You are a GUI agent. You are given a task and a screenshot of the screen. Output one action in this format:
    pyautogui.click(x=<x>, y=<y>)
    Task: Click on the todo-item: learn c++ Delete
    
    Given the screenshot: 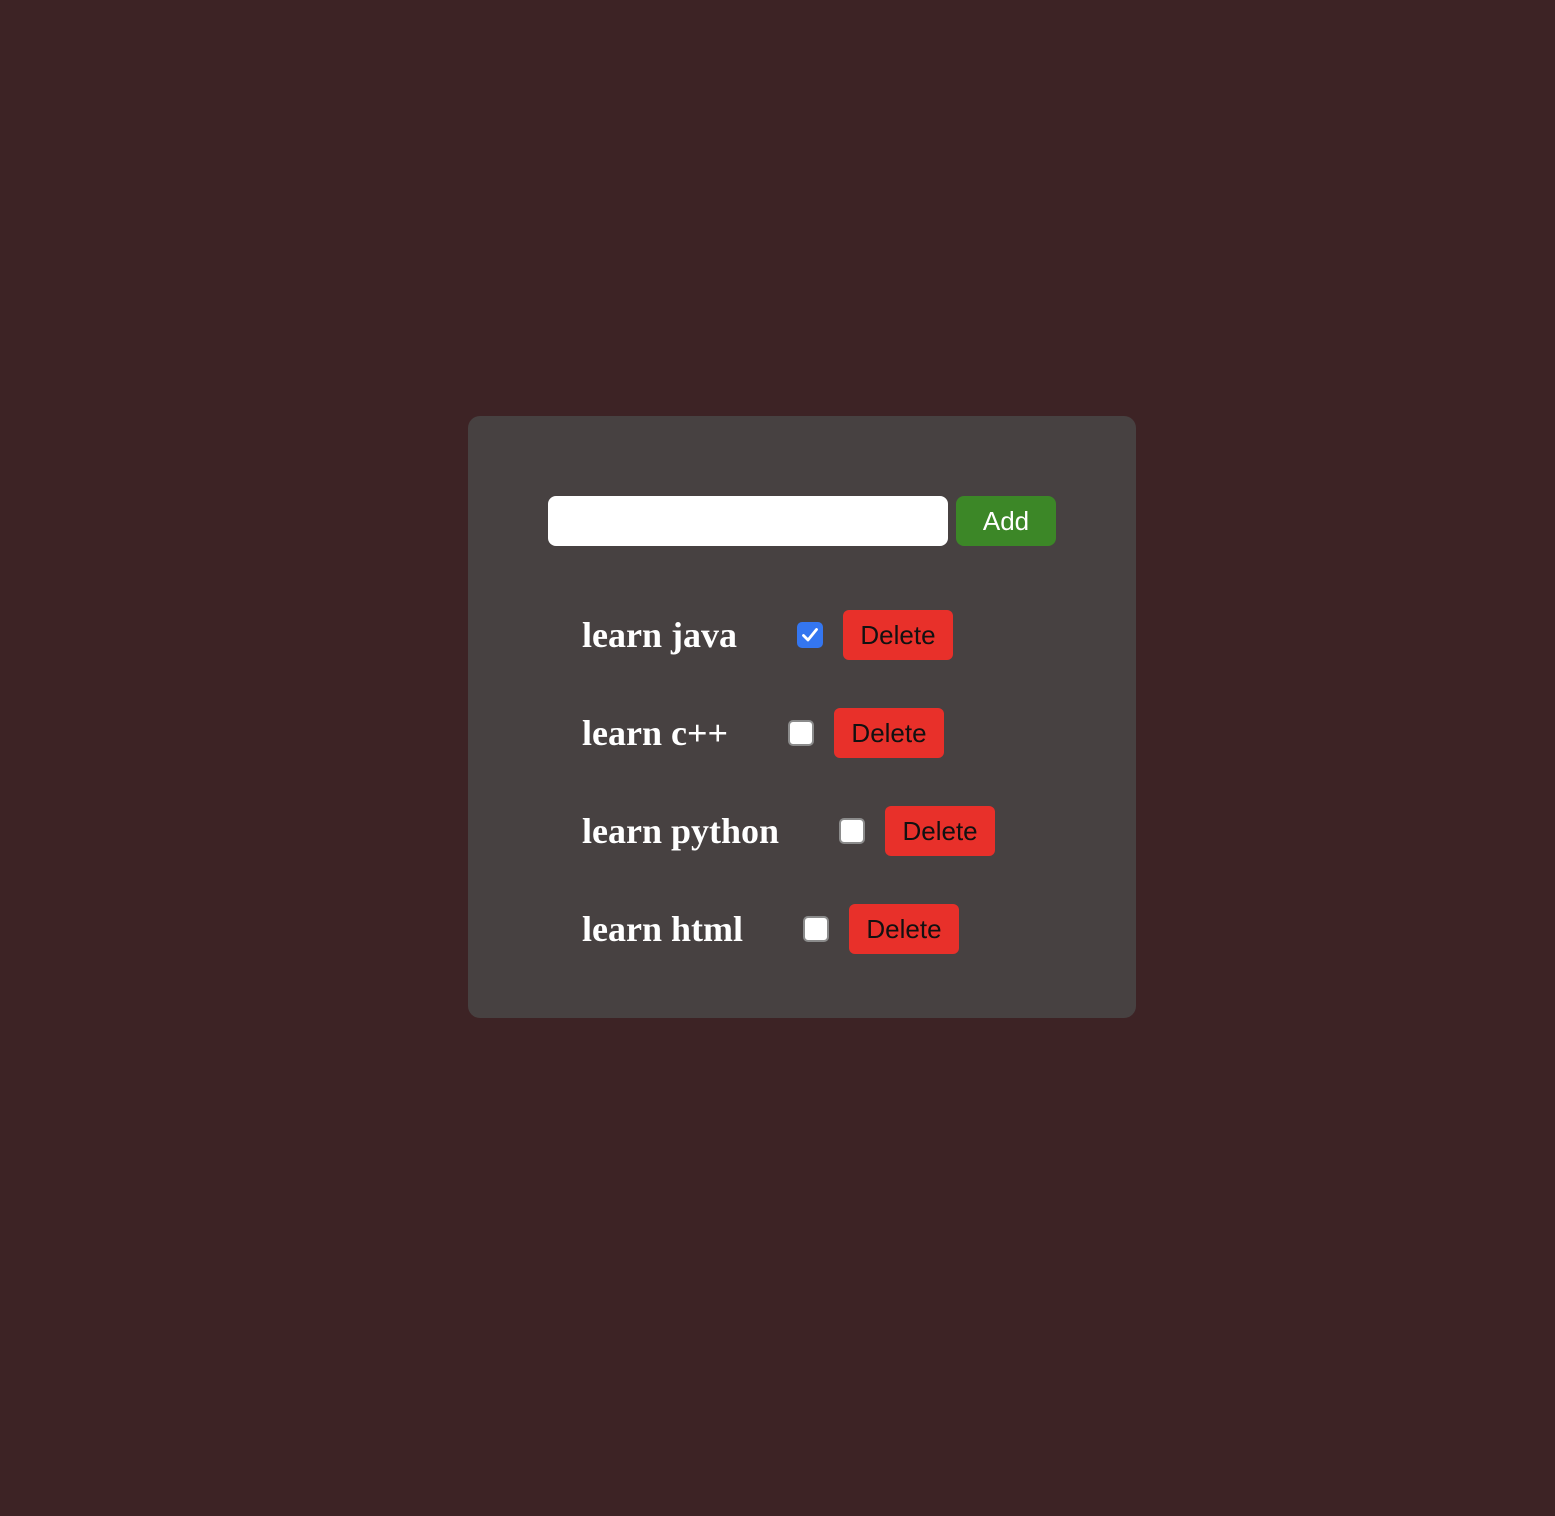 What is the action you would take?
    pyautogui.click(x=788, y=733)
    